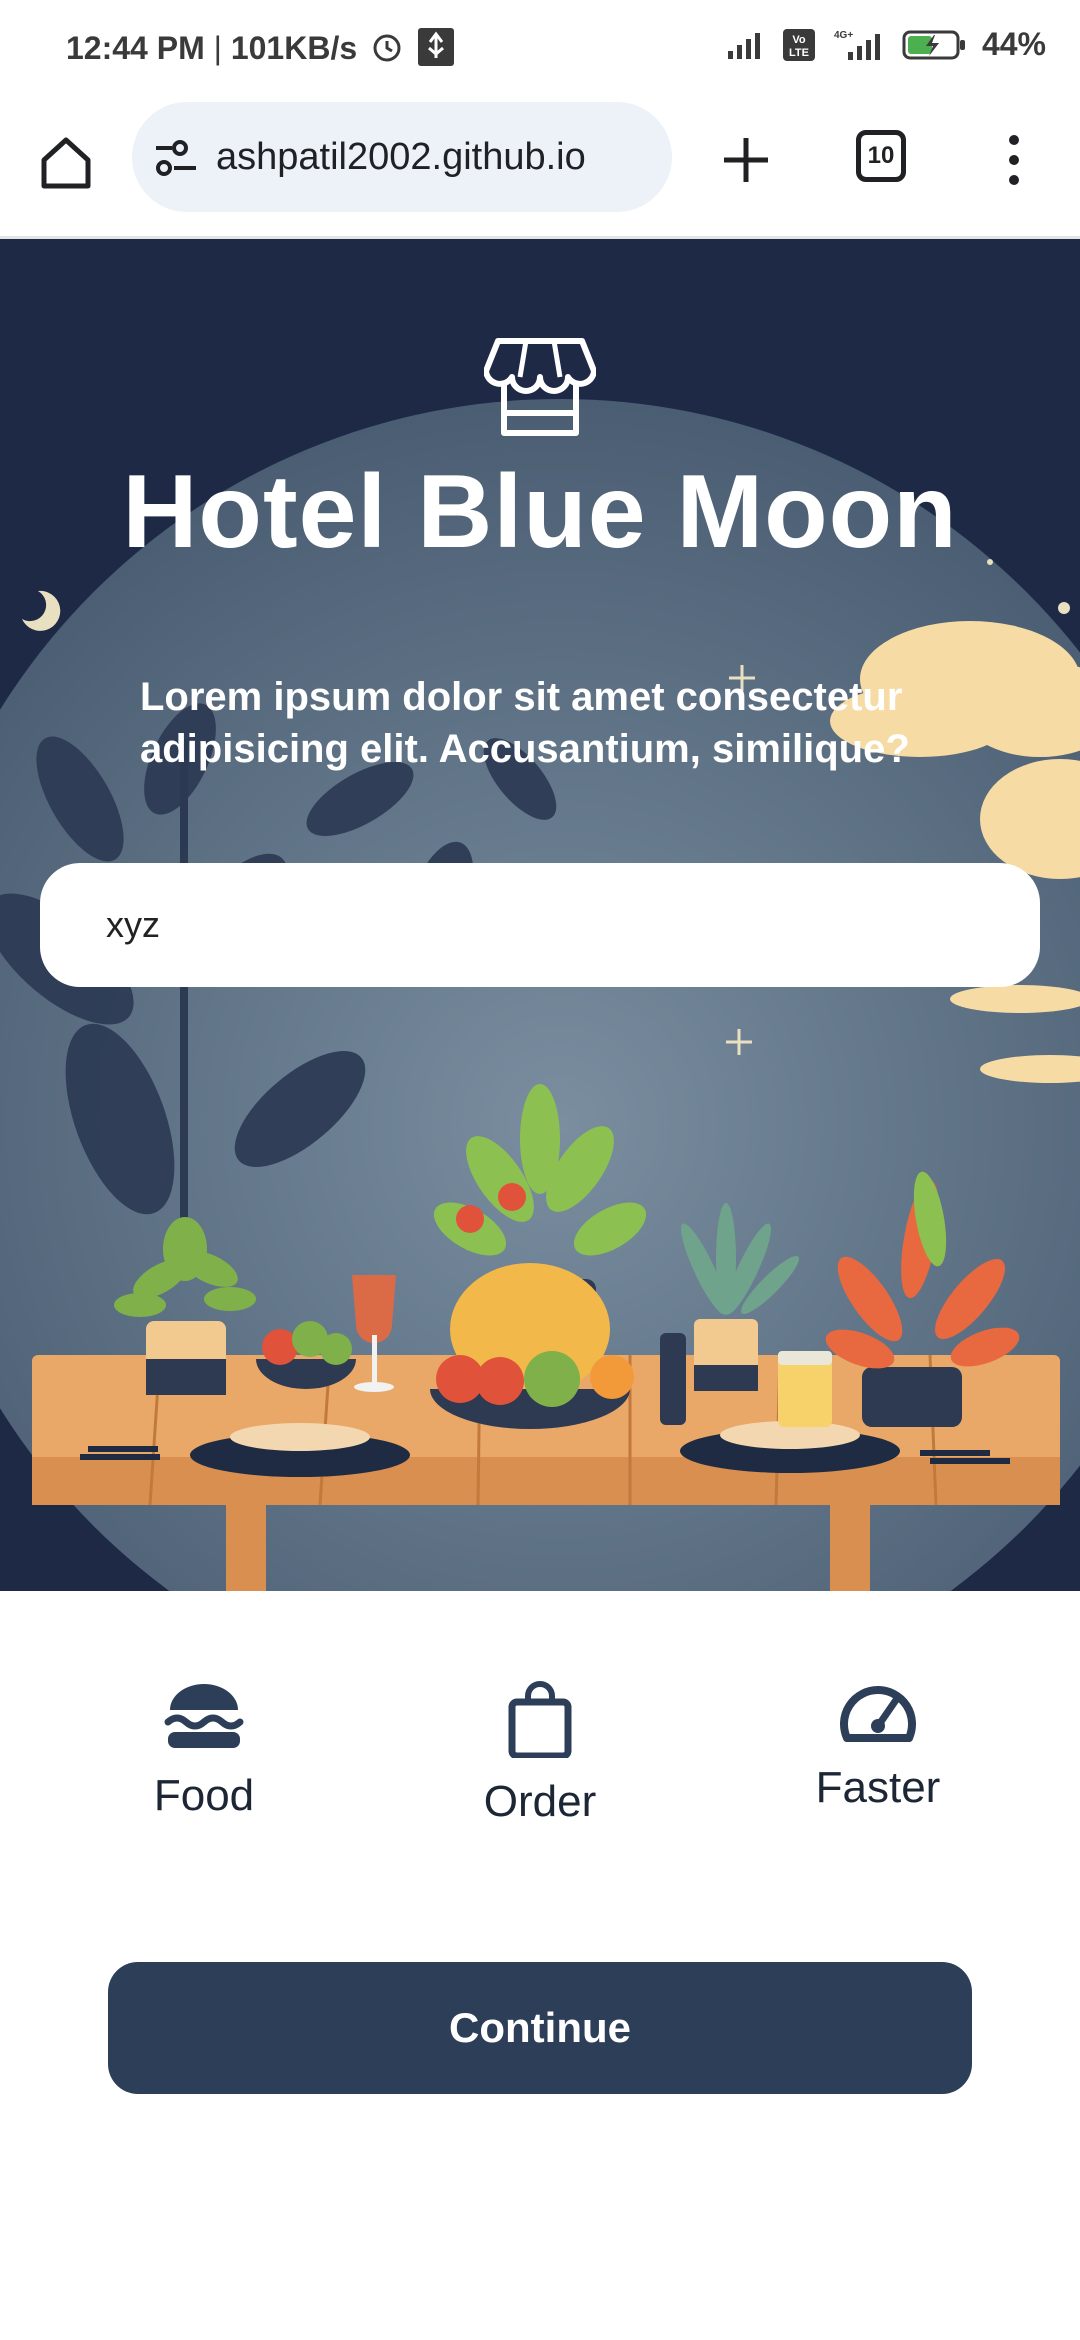 The width and height of the screenshot is (1080, 2340). Describe the element at coordinates (878, 1787) in the screenshot. I see `feature-faster-label: Faster` at that location.